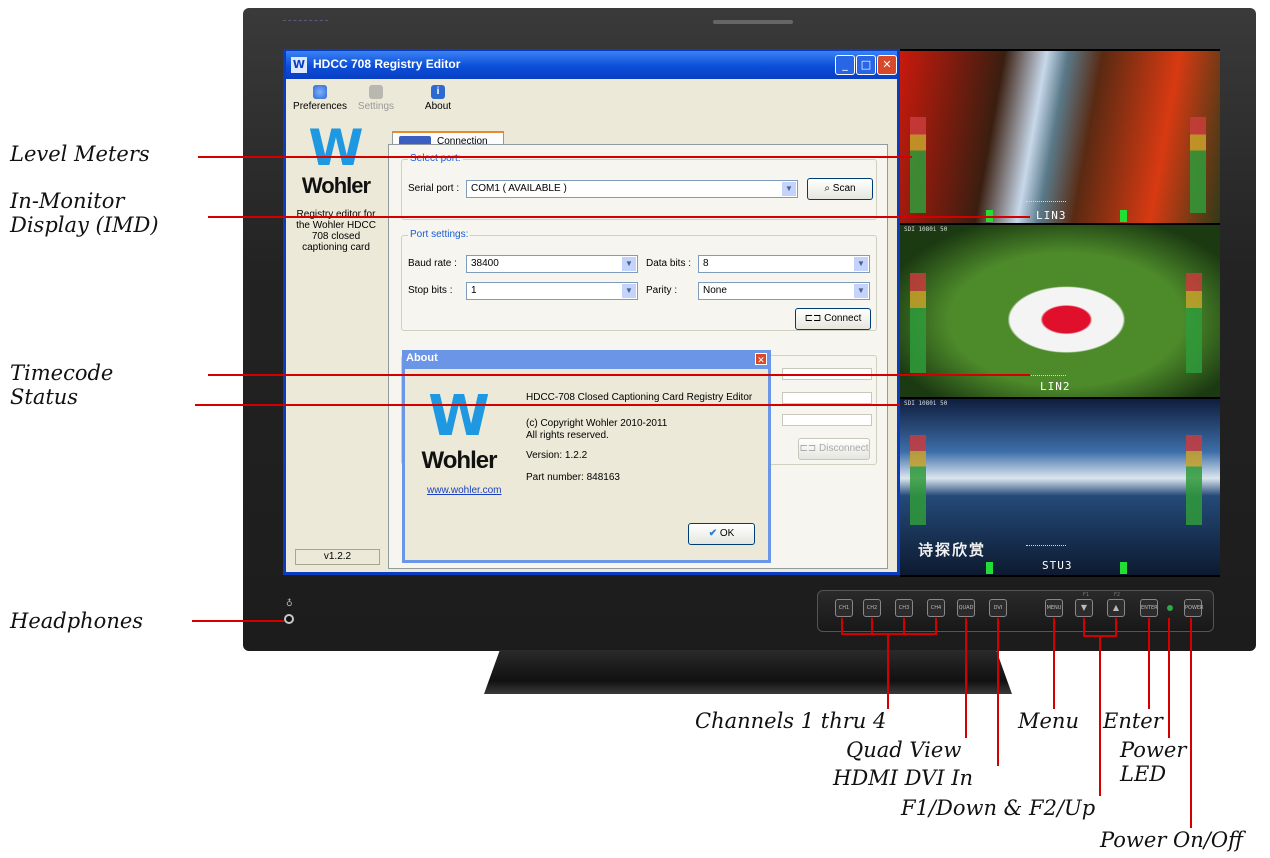 The height and width of the screenshot is (858, 1270). I want to click on part-number-text: Part number: 848163, so click(573, 477).